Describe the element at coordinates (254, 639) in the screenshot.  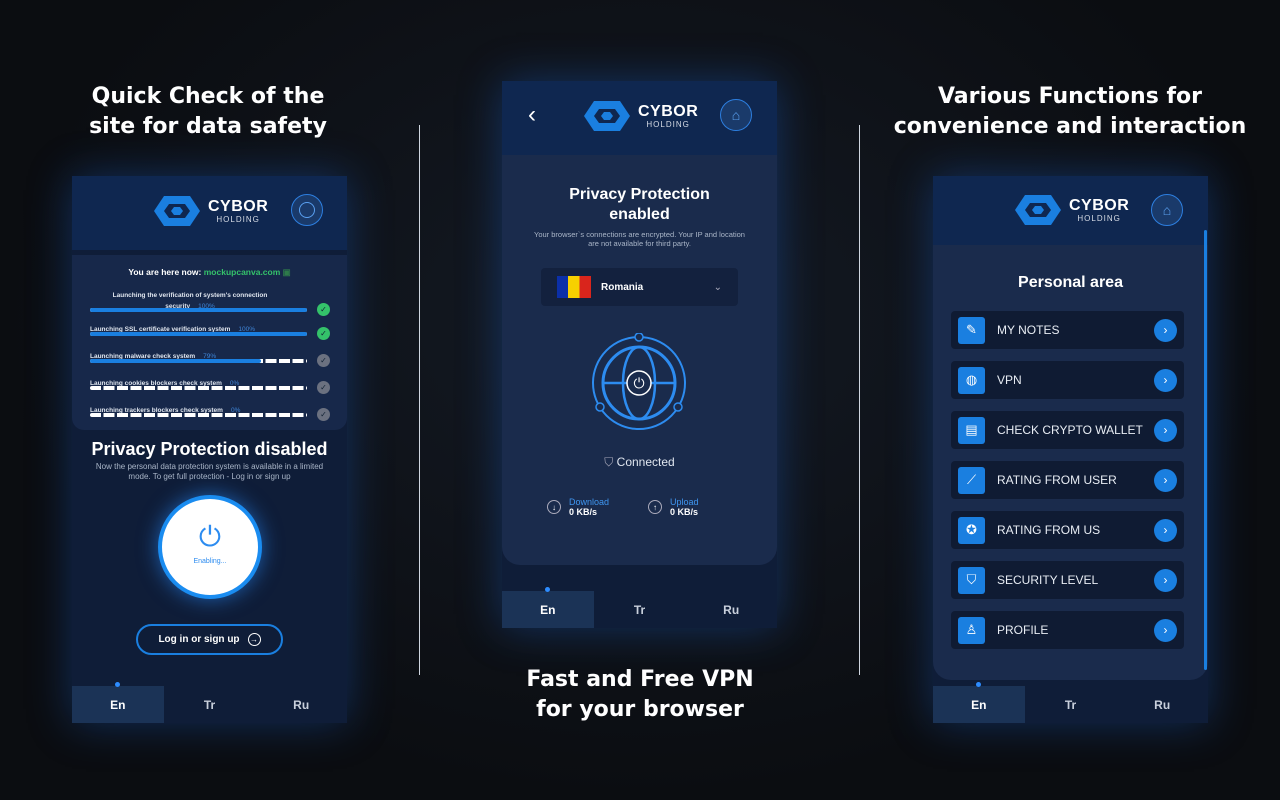
I see `login-icon: →` at that location.